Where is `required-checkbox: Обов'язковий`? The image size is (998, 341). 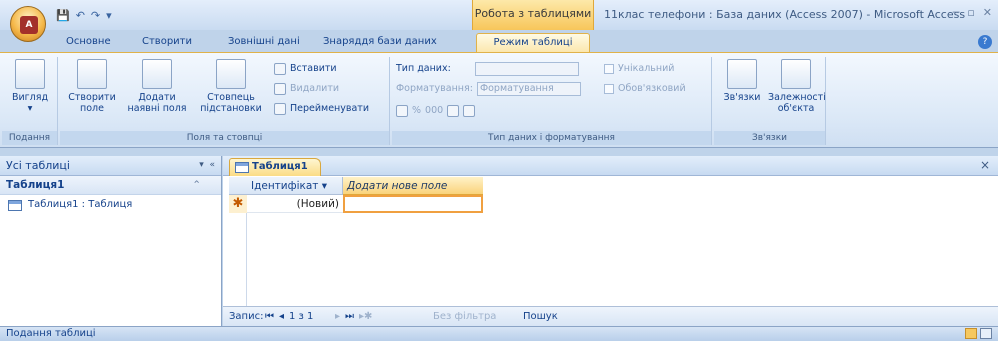 required-checkbox: Обов'язковий is located at coordinates (645, 89).